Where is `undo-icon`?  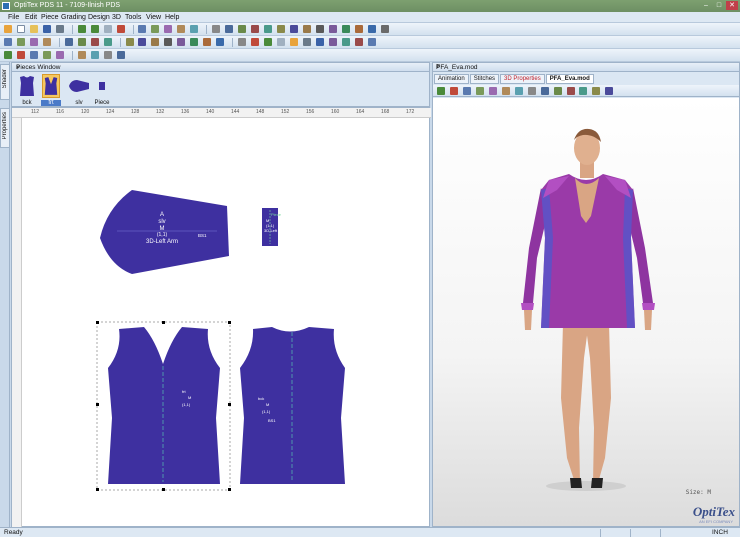 undo-icon is located at coordinates (81, 29).